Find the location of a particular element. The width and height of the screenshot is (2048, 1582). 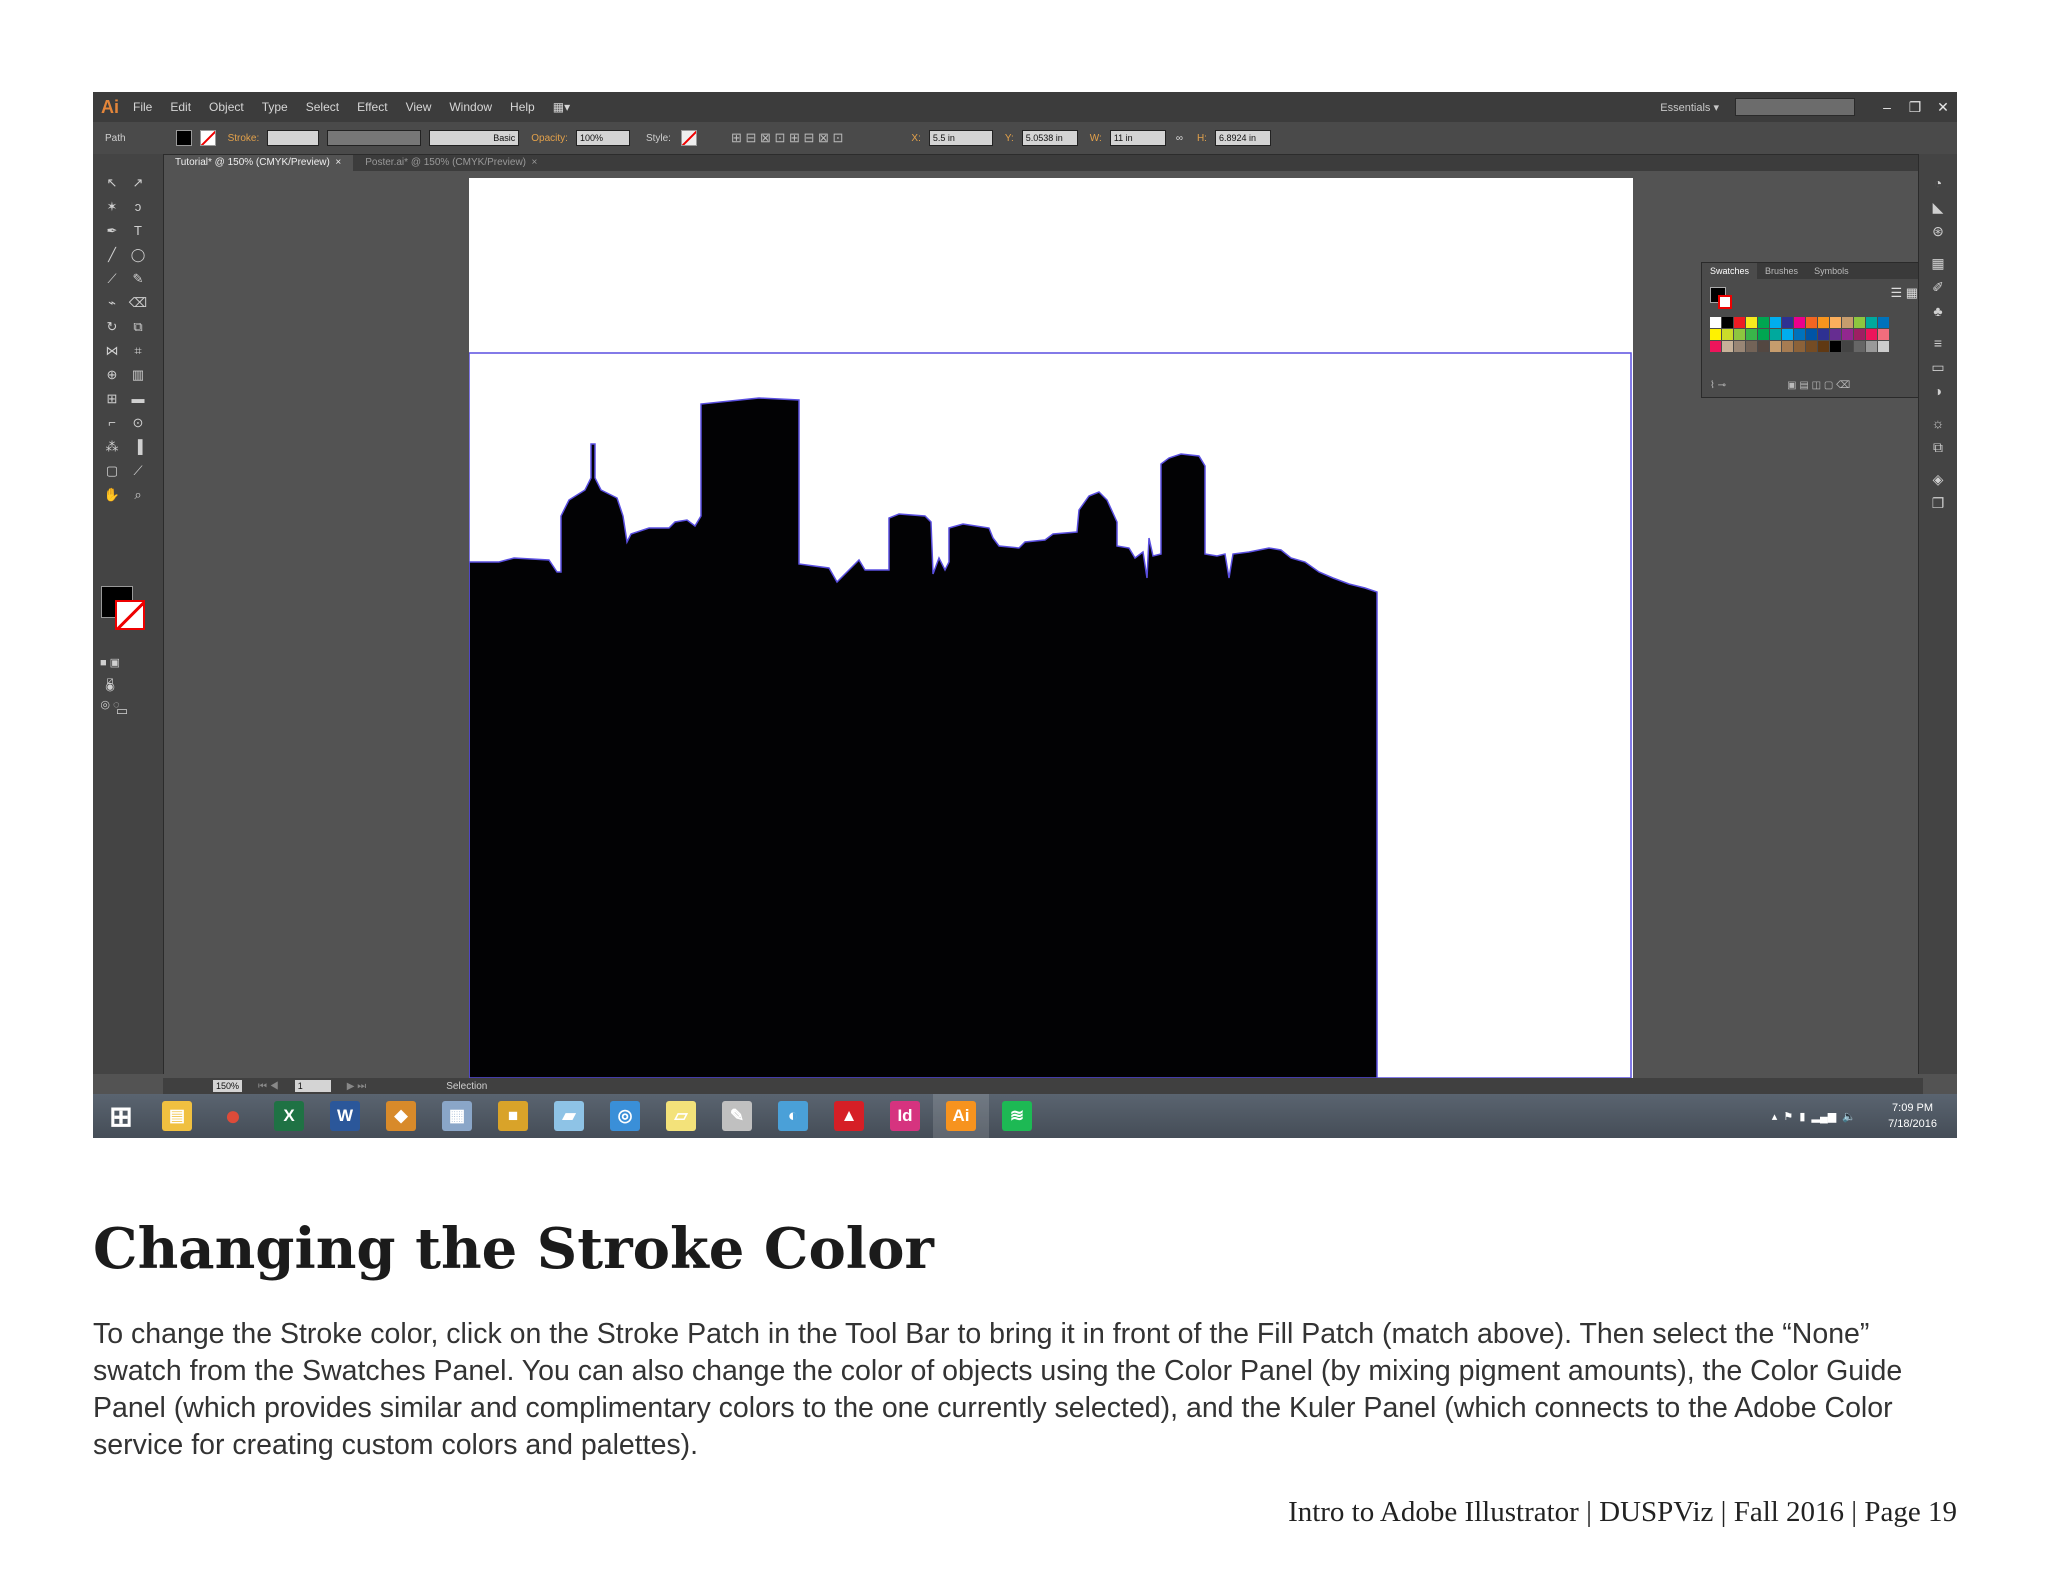

x-field: 5.5 in is located at coordinates (960, 138).